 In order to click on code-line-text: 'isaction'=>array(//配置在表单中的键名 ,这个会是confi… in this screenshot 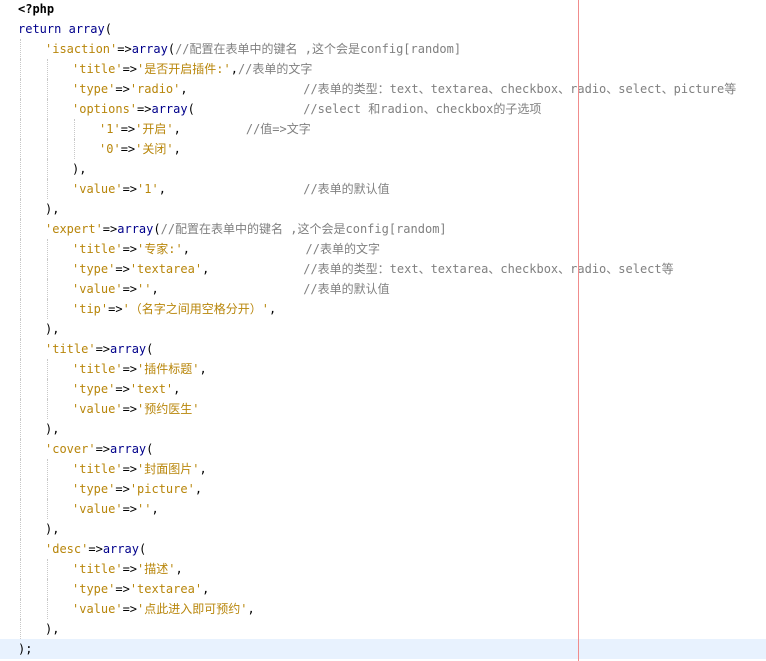, I will do `click(253, 49)`.